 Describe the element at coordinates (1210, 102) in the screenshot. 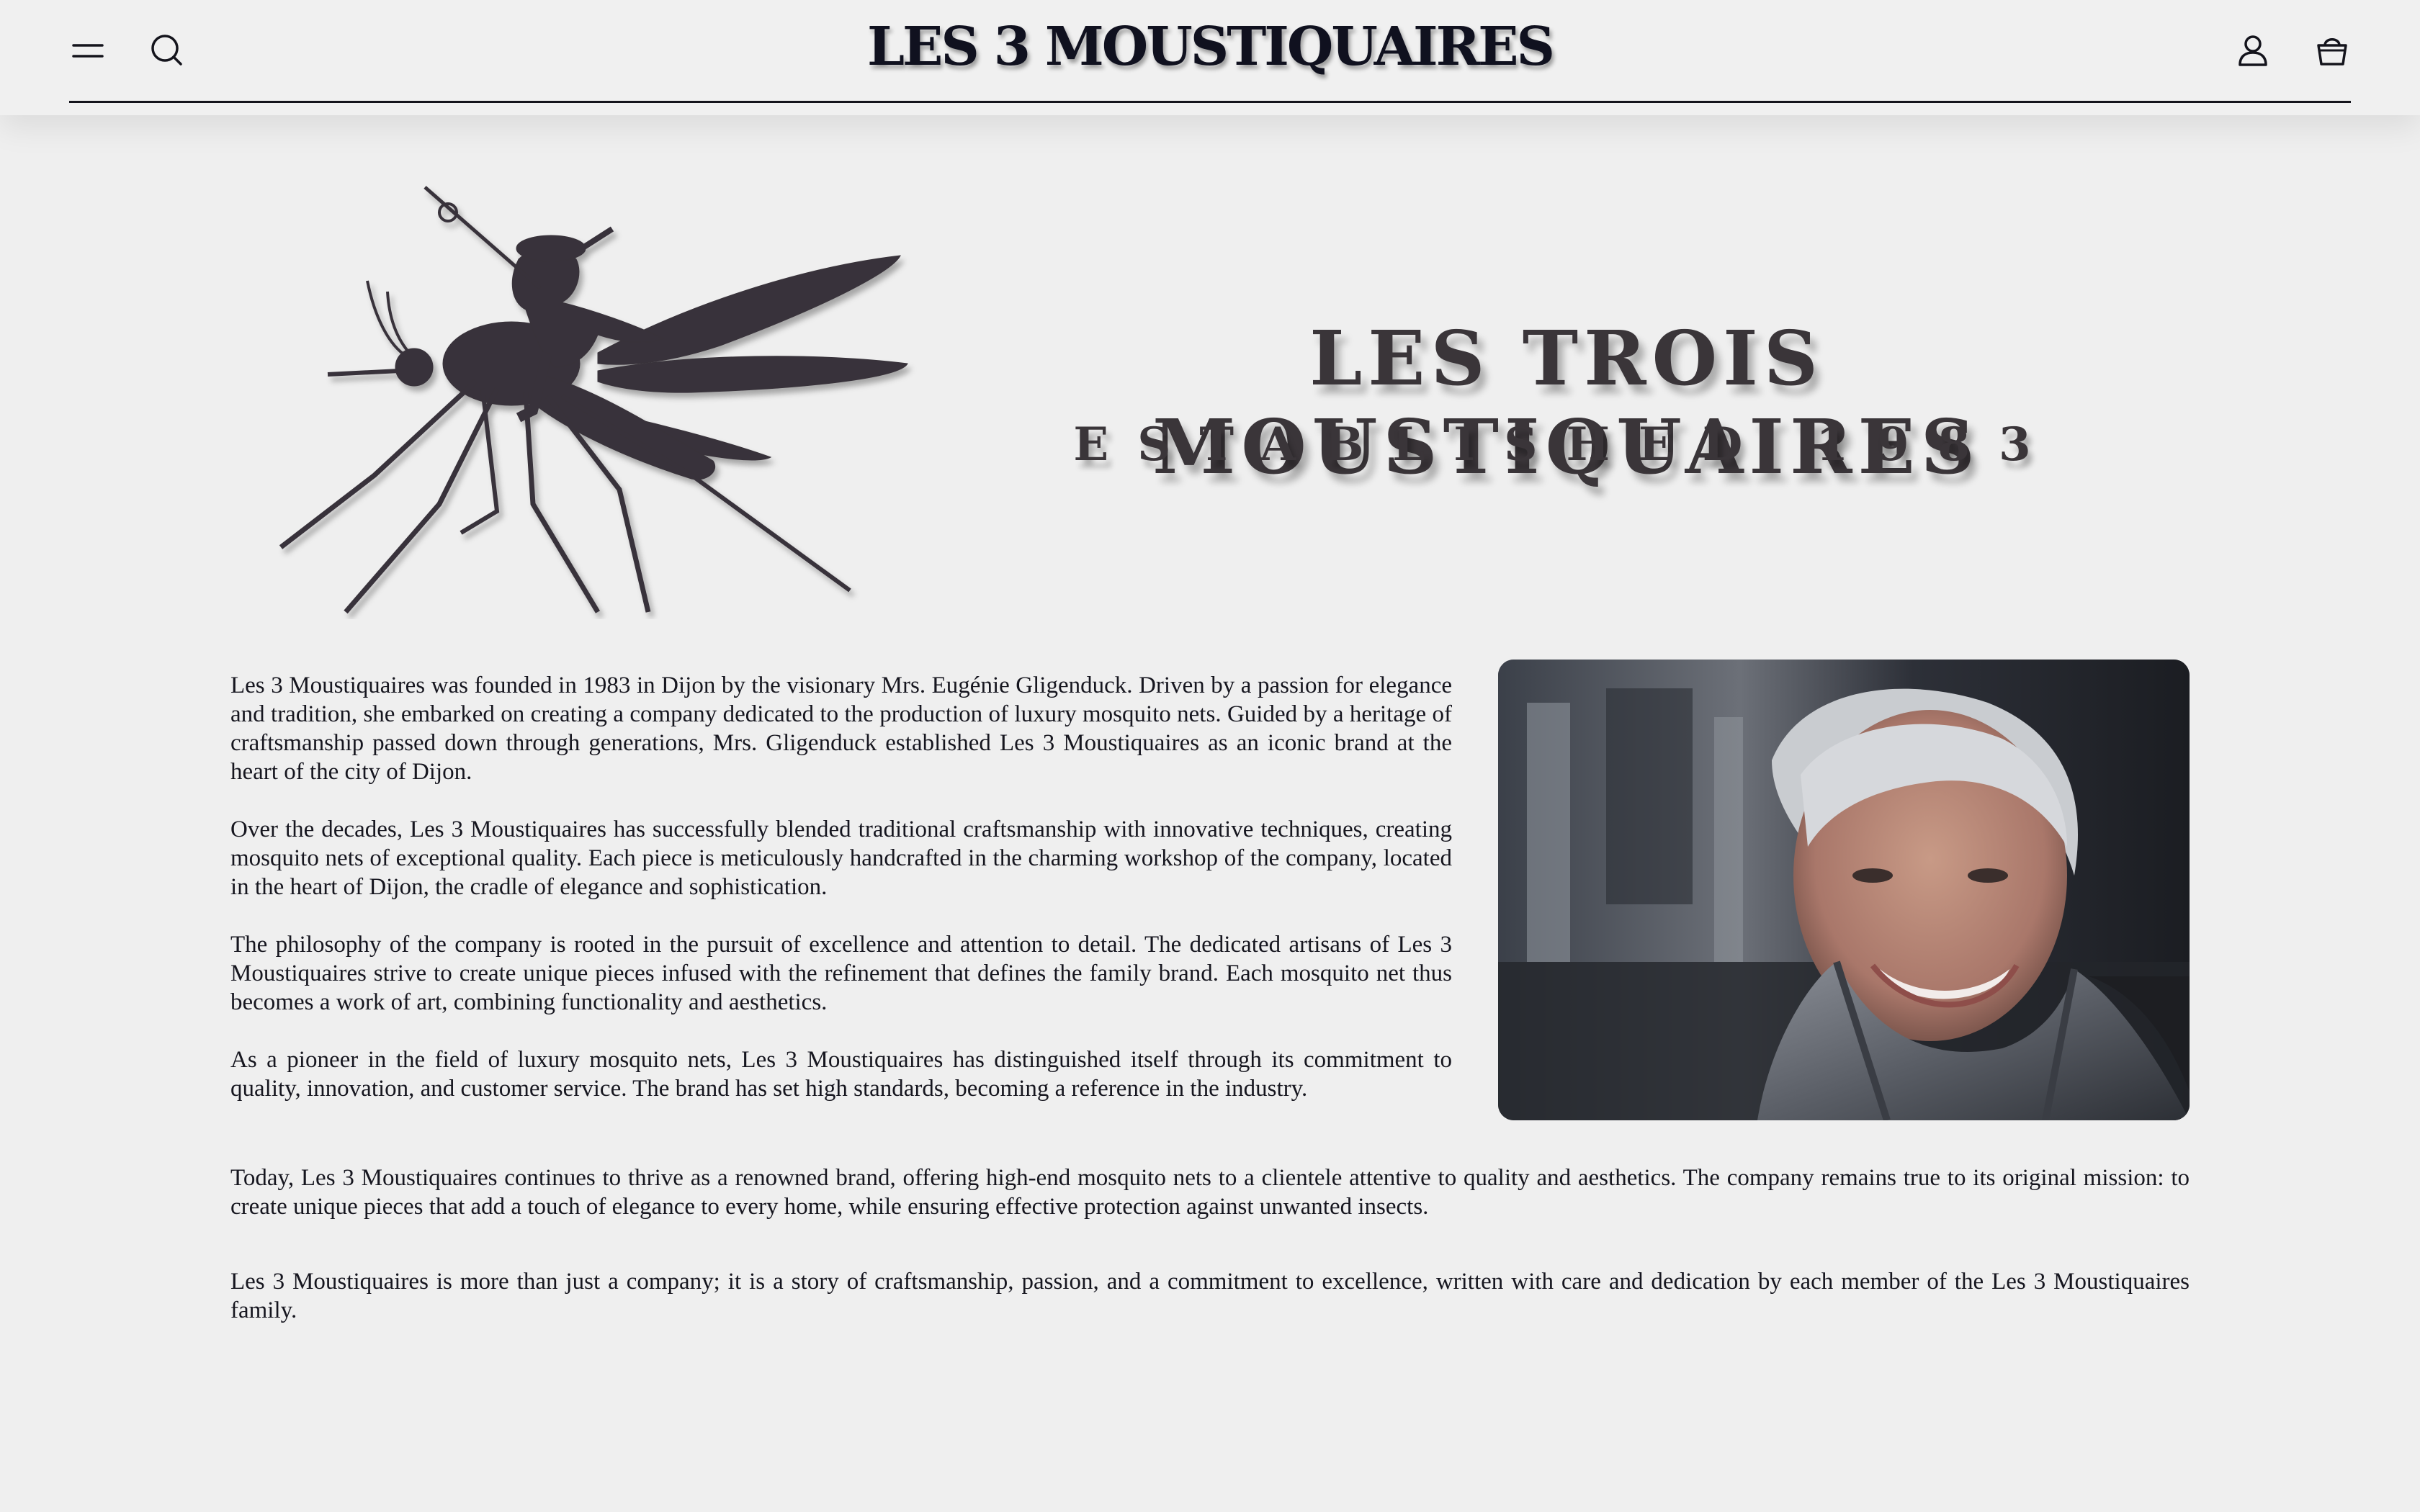

I see `header-divider` at that location.